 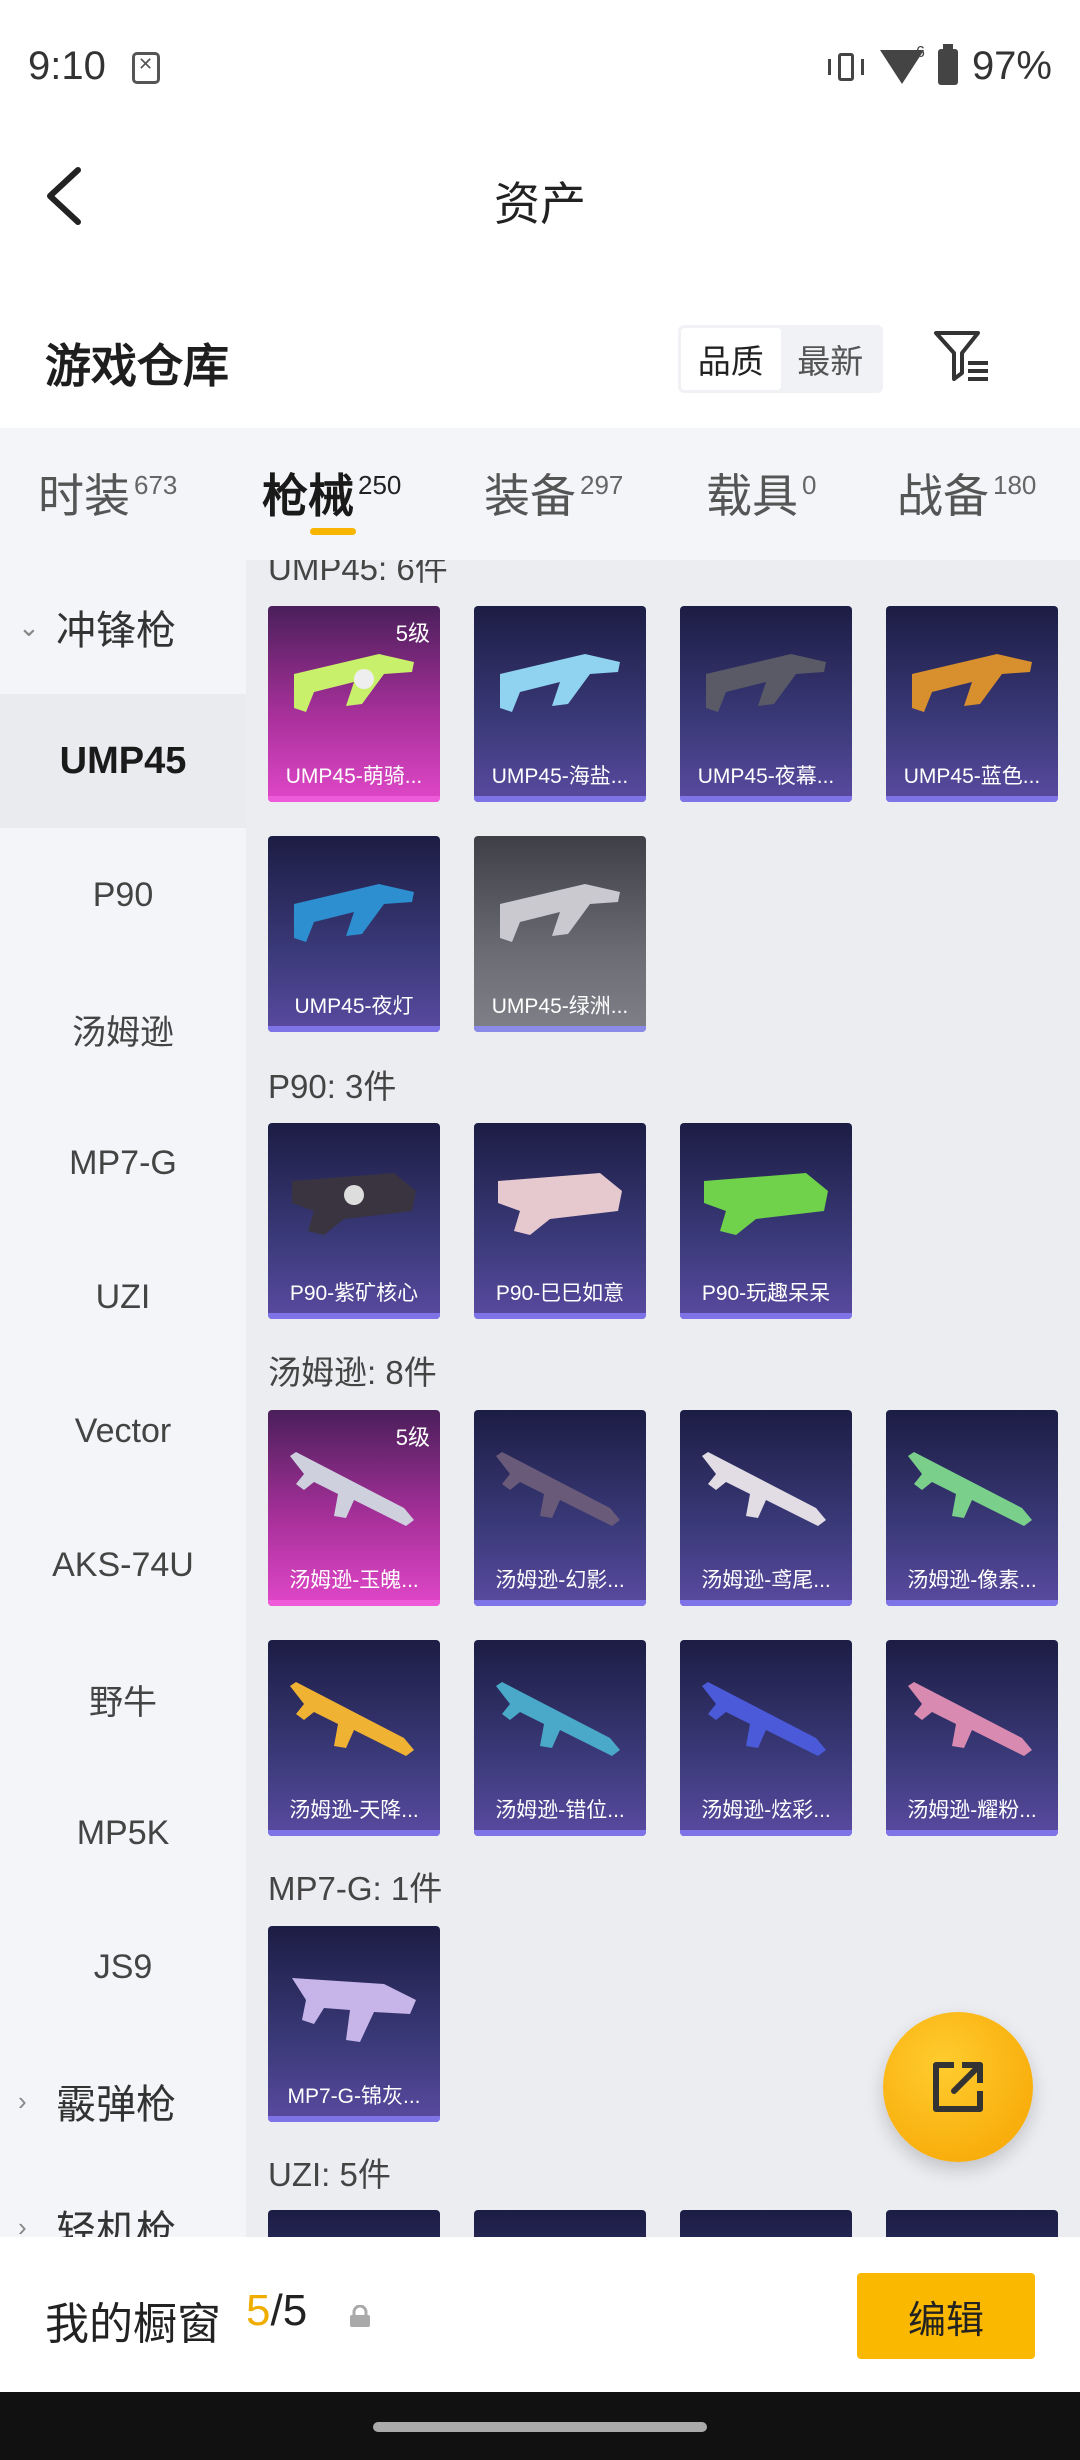 I want to click on tab-supplies: 战备 180, so click(x=966, y=493).